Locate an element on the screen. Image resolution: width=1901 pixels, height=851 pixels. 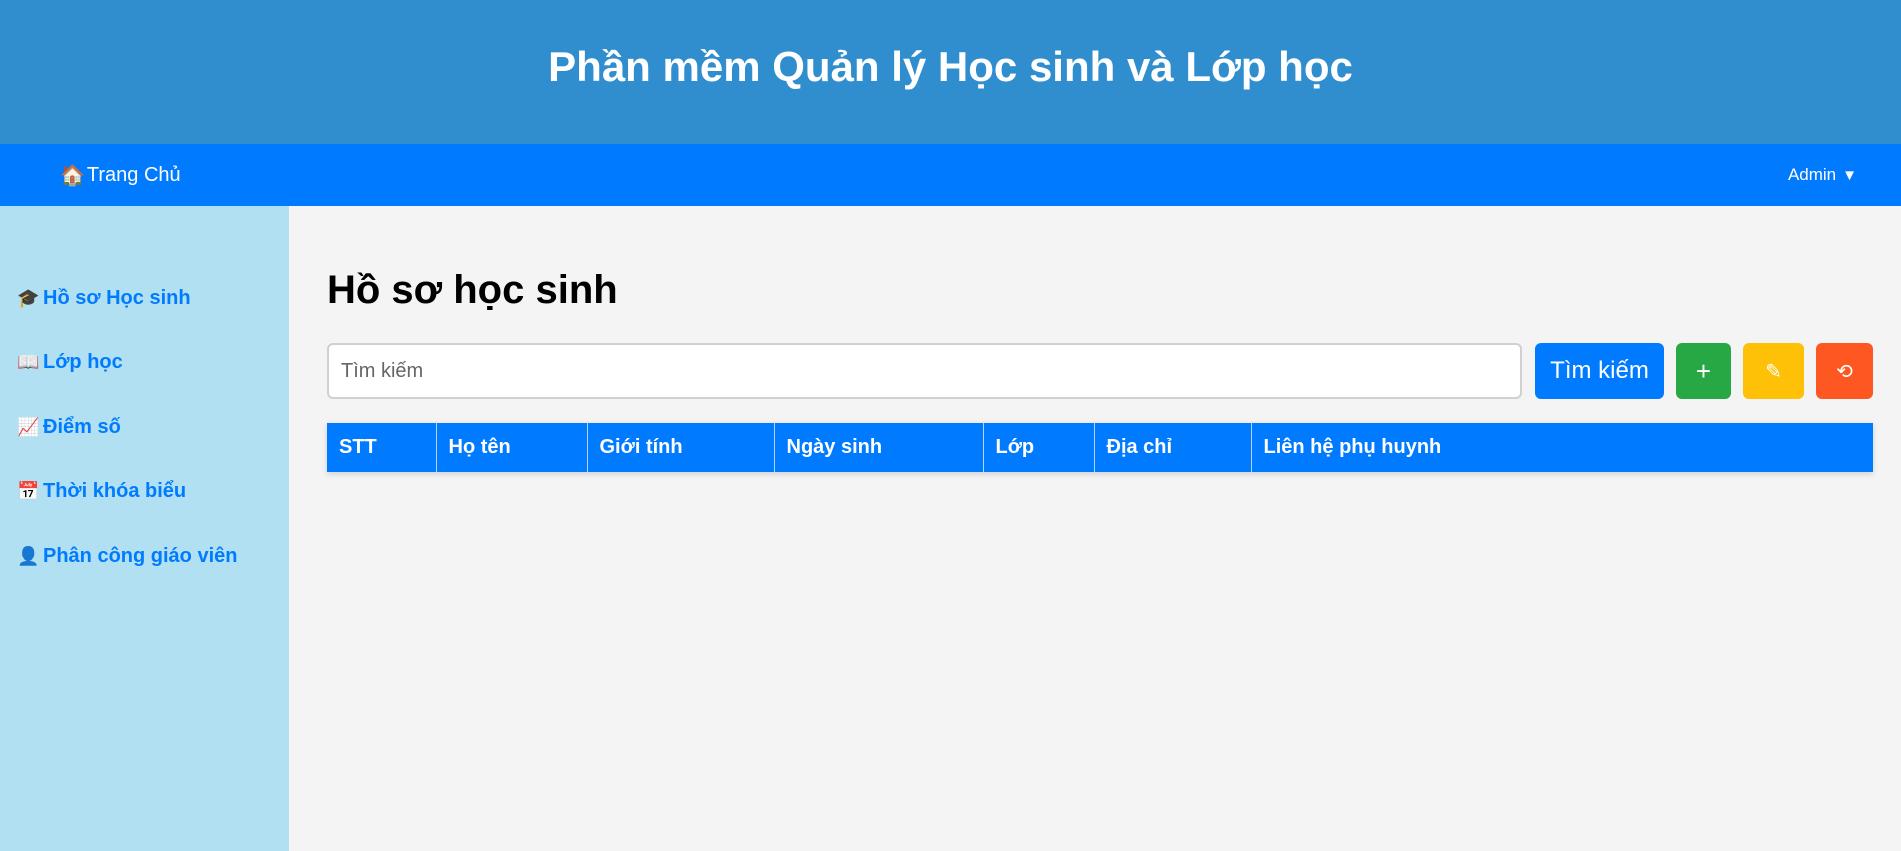
column-header-name: Họ tên is located at coordinates (512, 447).